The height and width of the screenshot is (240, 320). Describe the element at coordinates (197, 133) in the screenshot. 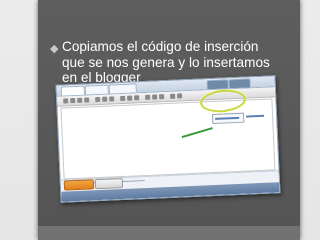

I see `screenshot-arrow` at that location.